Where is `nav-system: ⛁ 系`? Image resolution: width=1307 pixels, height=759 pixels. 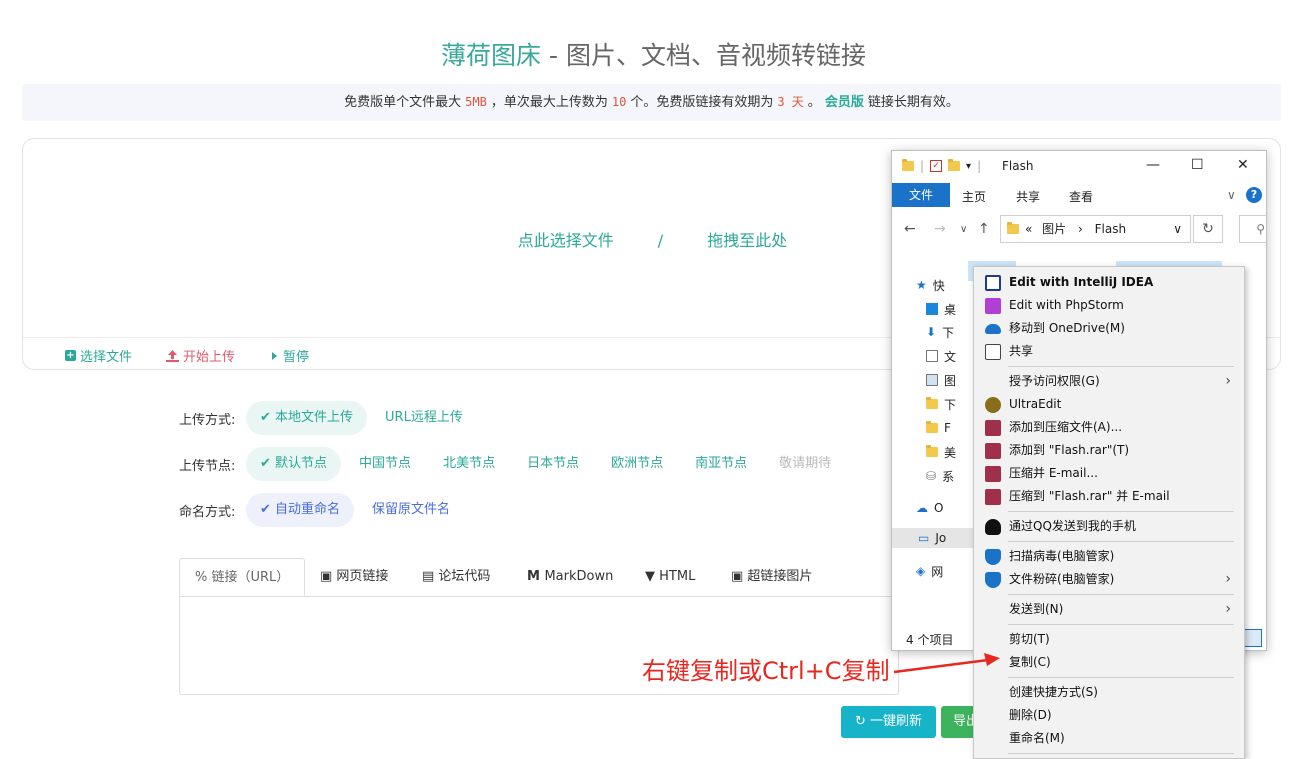 nav-system: ⛁ 系 is located at coordinates (940, 476).